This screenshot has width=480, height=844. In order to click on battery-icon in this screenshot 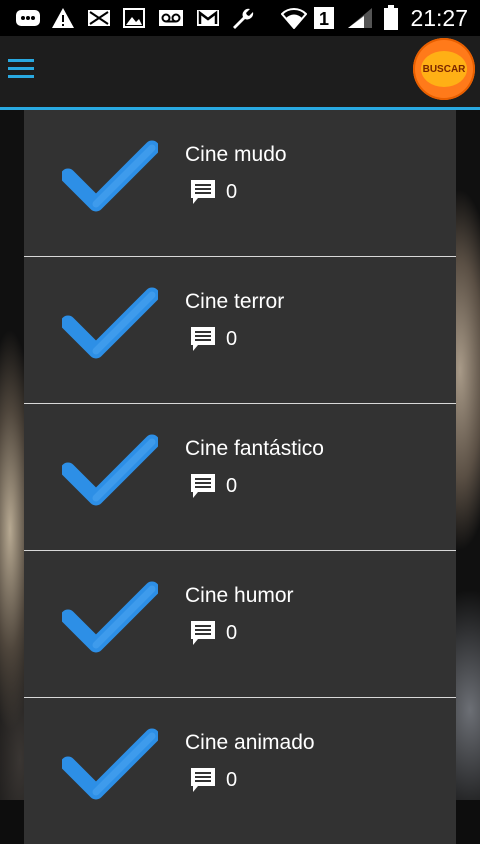, I will do `click(391, 17)`.